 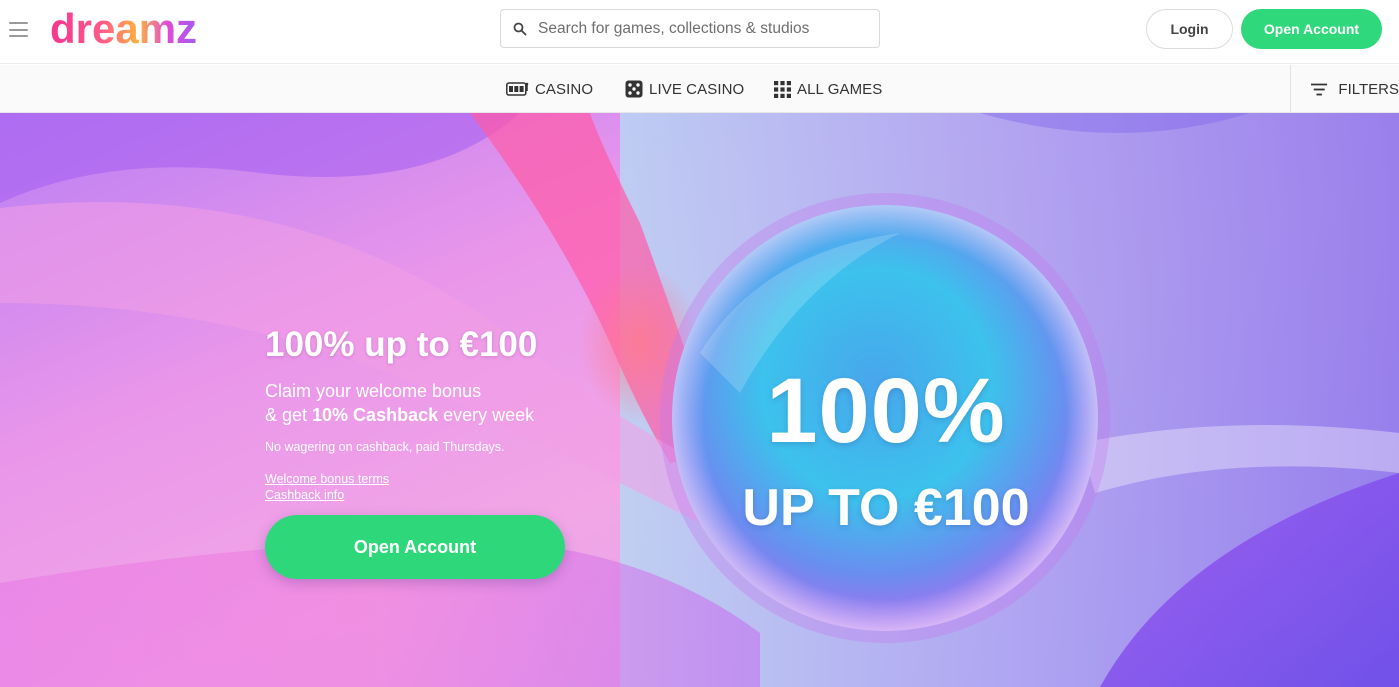 I want to click on grid-icon, so click(x=782, y=89).